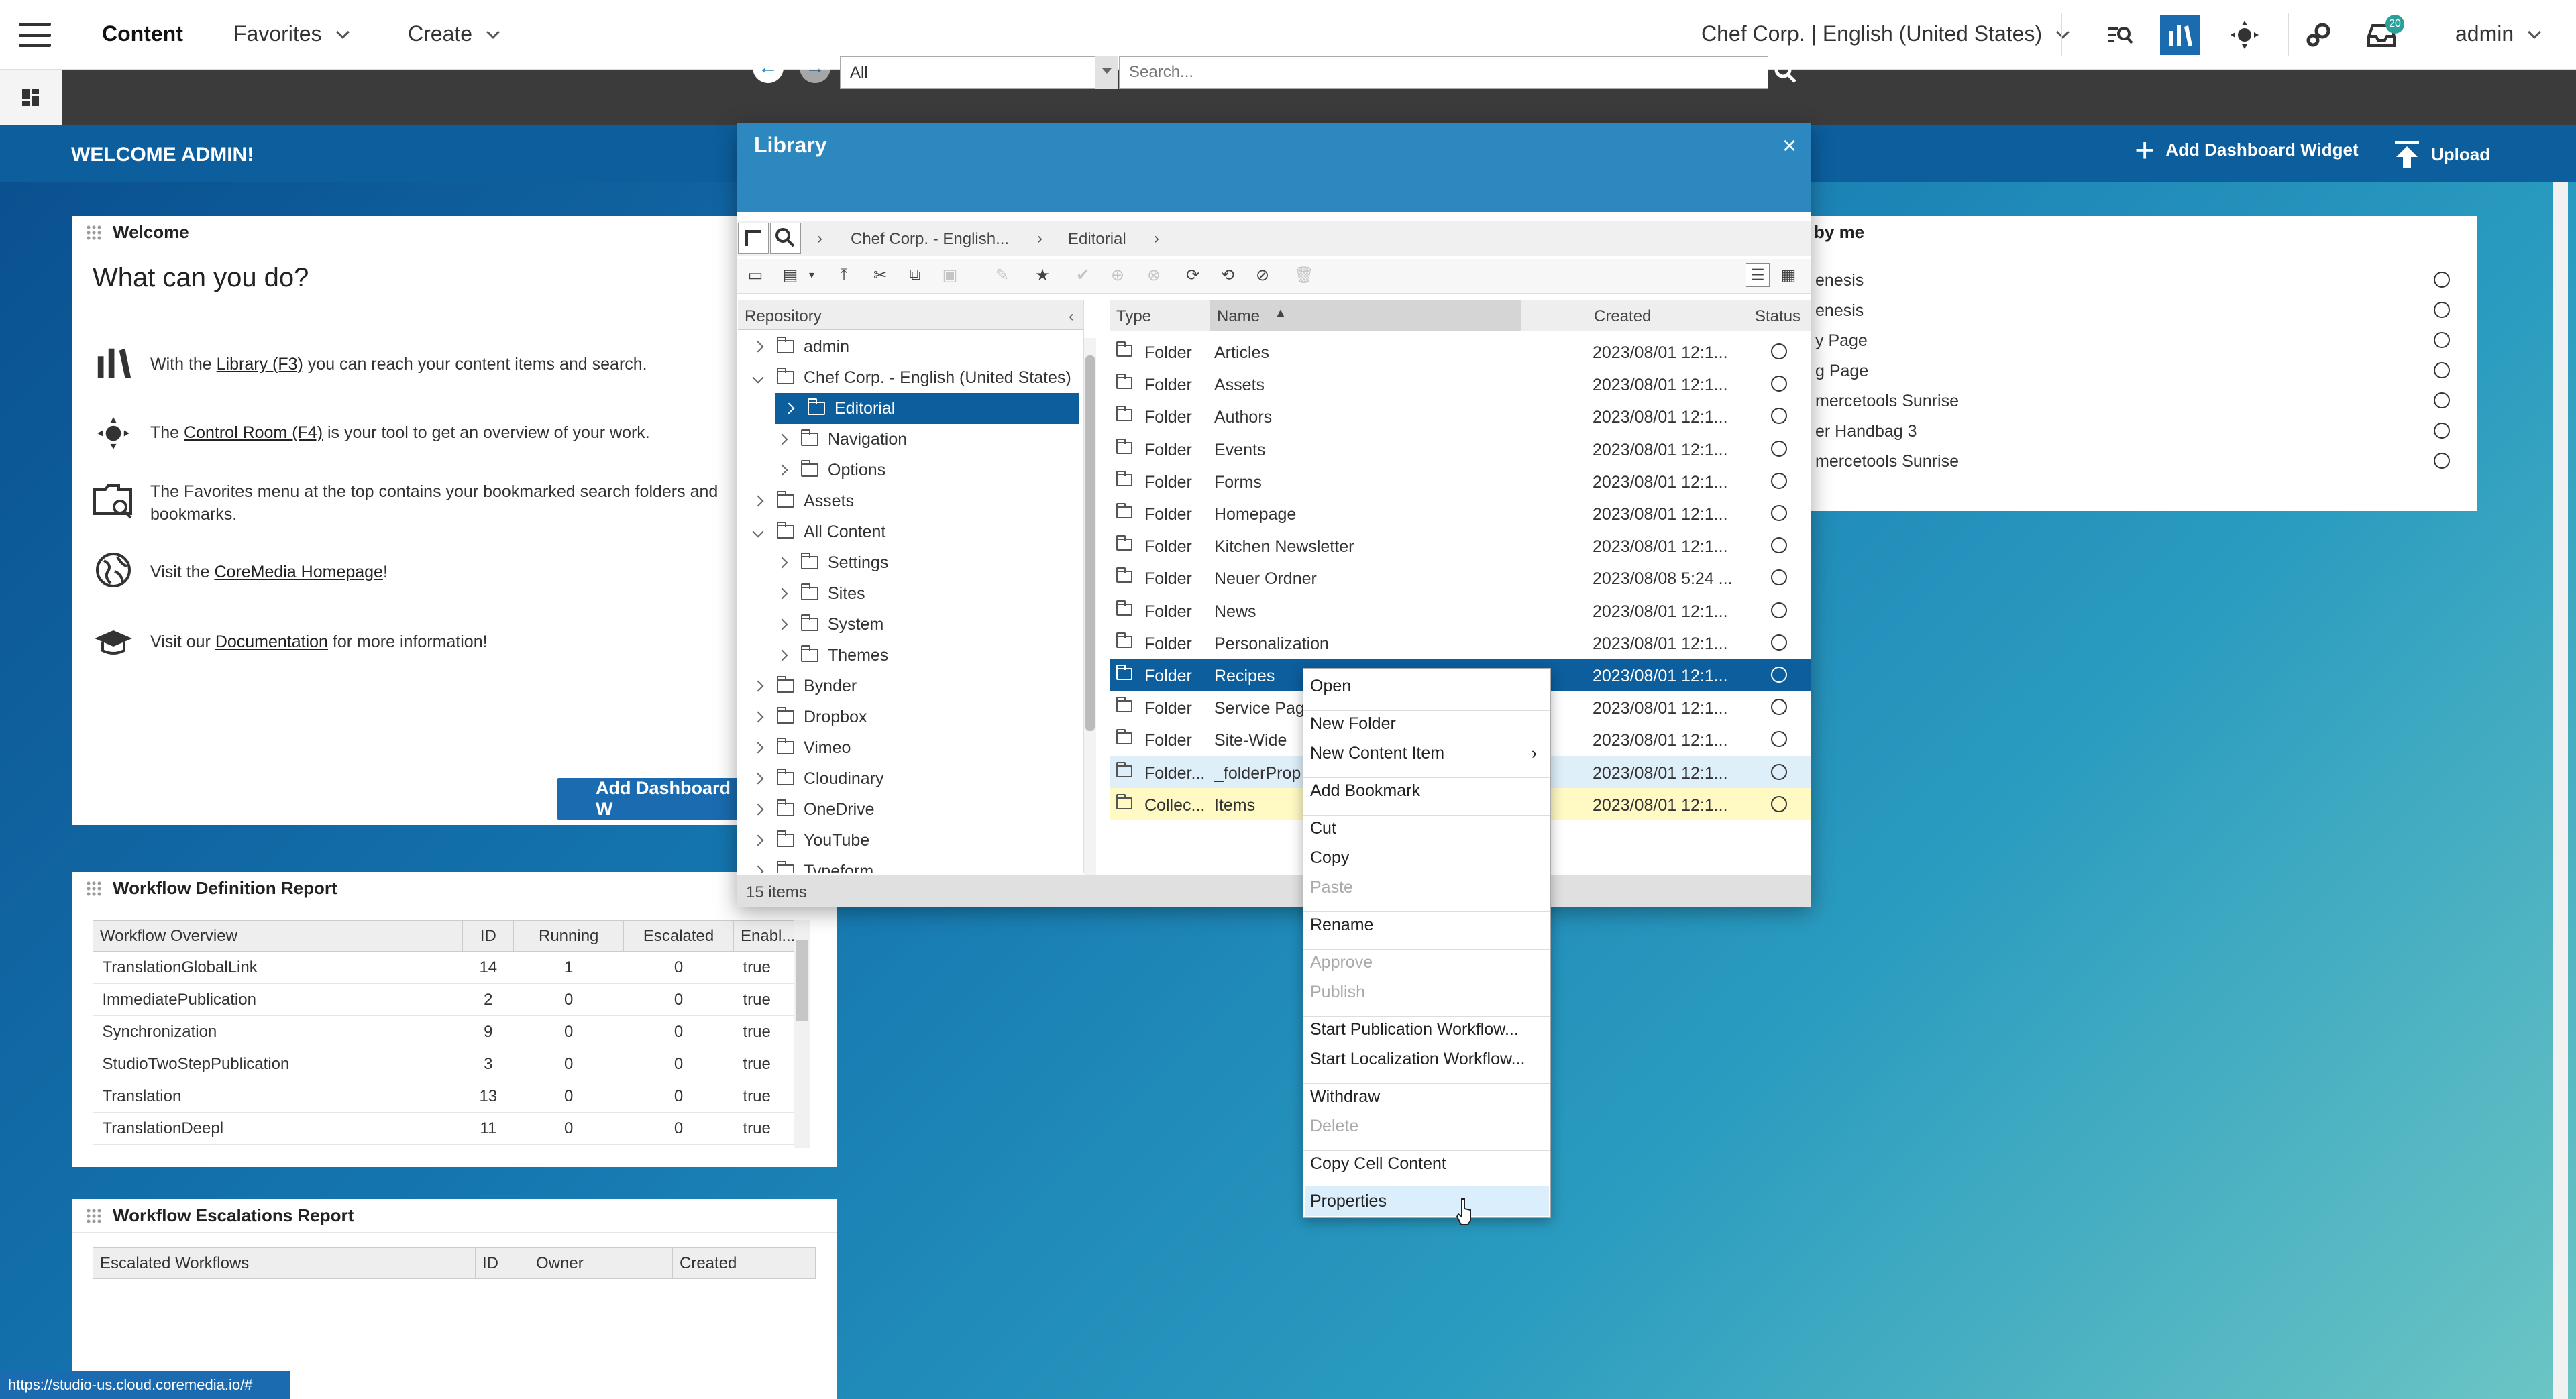 The height and width of the screenshot is (1399, 2576). I want to click on app-title: Content, so click(142, 33).